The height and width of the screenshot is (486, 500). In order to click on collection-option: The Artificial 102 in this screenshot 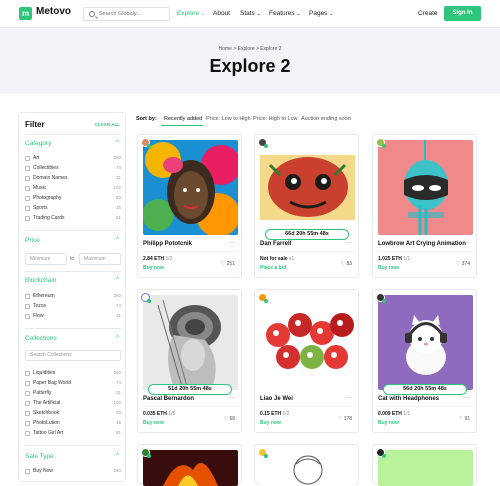, I will do `click(73, 404)`.